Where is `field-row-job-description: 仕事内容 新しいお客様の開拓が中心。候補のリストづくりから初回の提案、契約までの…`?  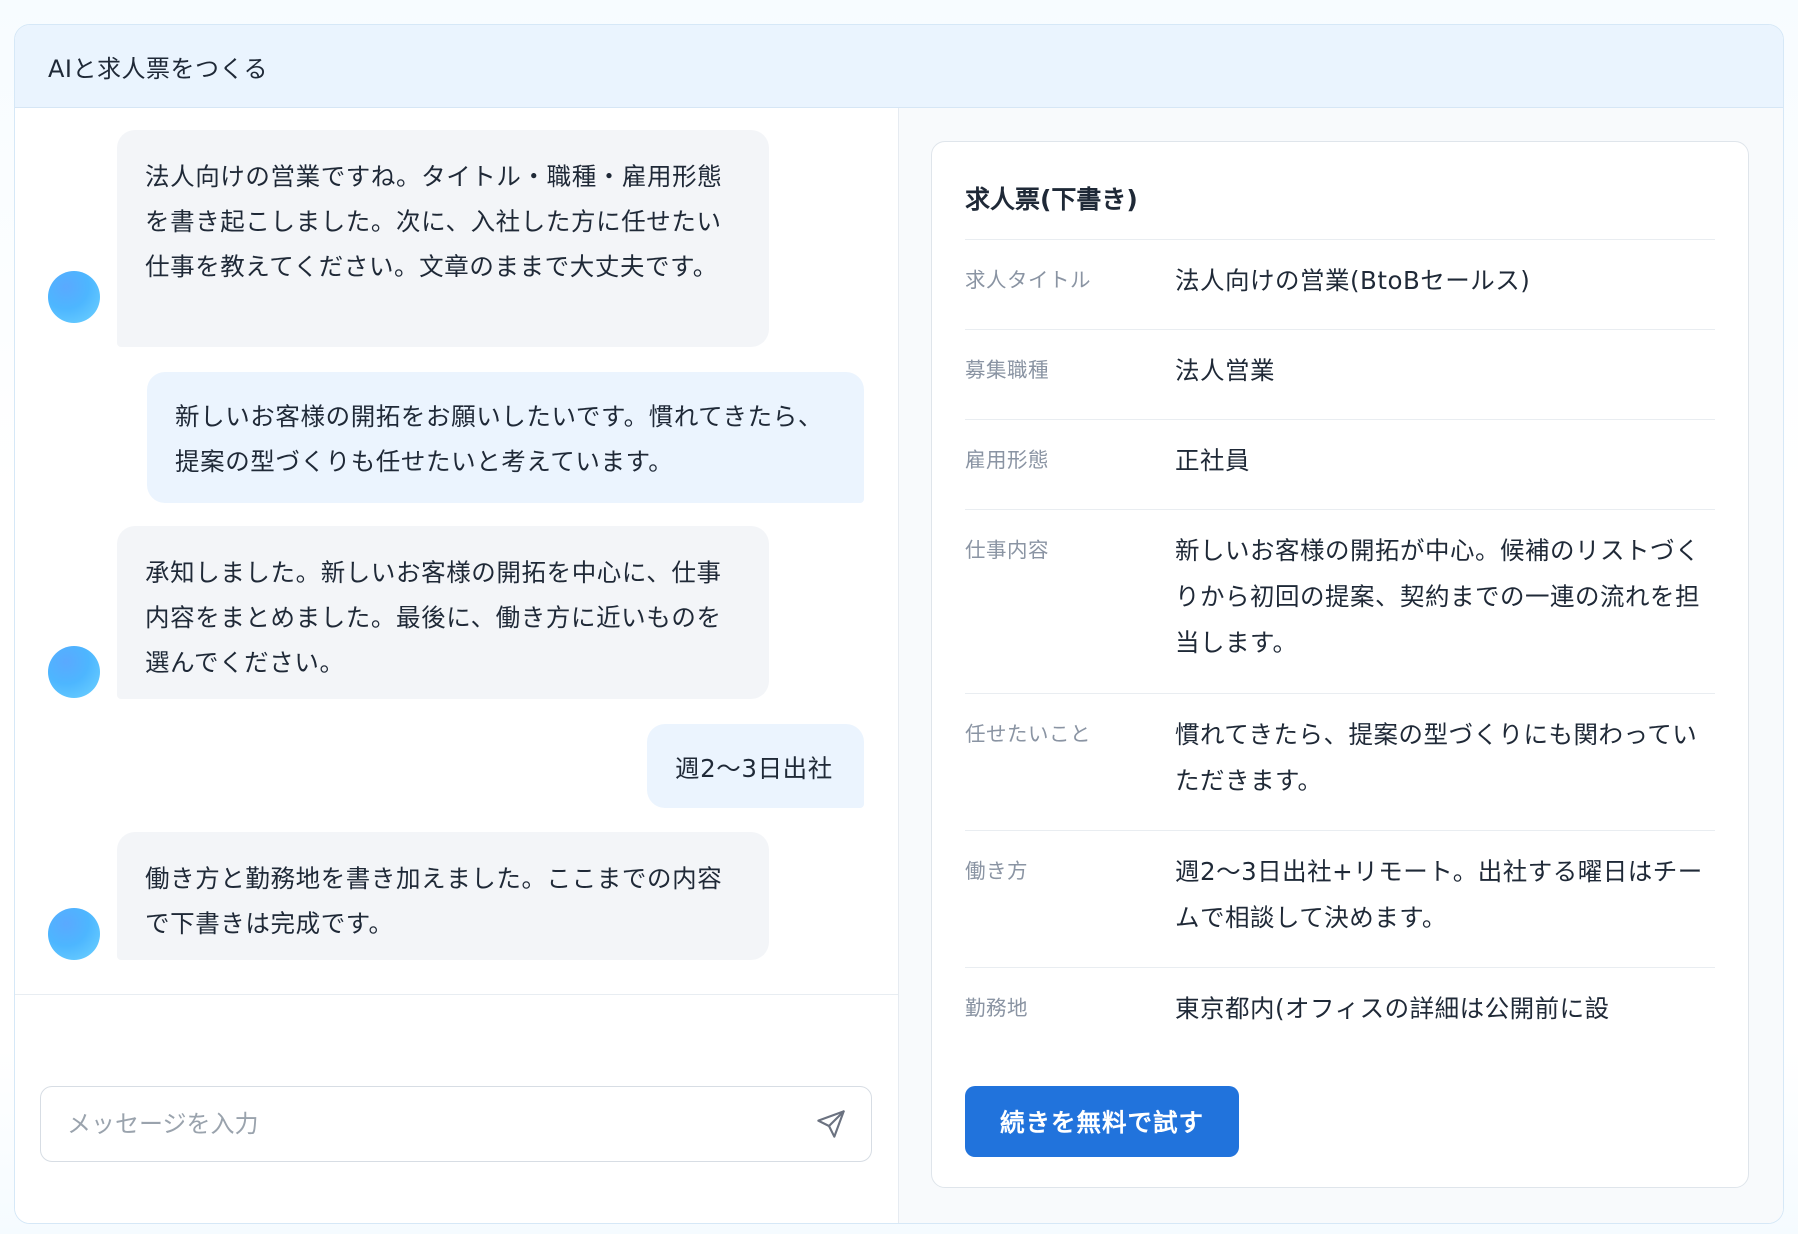
field-row-job-description: 仕事内容 新しいお客様の開拓が中心。候補のリストづくりから初回の提案、契約までの… is located at coordinates (1340, 601).